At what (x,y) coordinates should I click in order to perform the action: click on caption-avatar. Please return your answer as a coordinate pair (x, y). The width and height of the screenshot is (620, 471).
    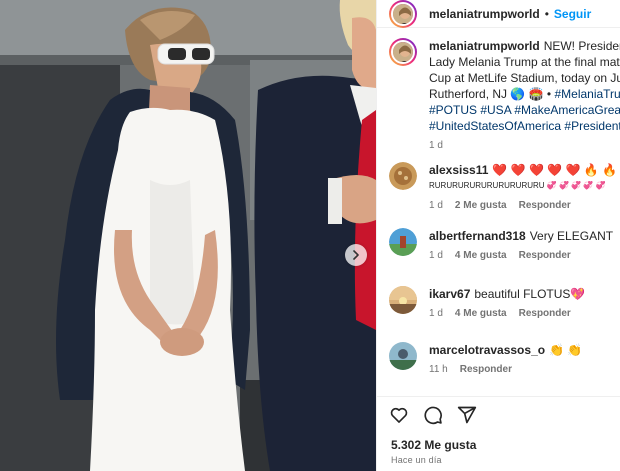
    Looking at the image, I should click on (403, 52).